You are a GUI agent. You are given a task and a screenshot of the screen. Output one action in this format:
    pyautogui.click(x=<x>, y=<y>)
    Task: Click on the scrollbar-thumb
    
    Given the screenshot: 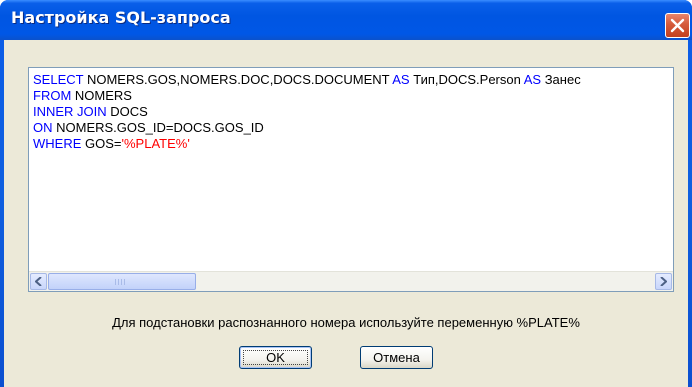 What is the action you would take?
    pyautogui.click(x=122, y=281)
    